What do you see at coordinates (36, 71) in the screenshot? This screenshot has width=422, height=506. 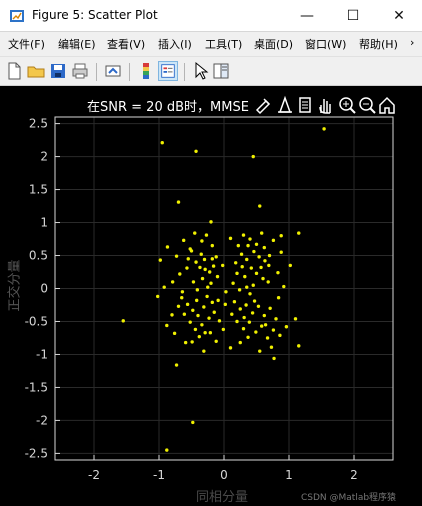 I see `open-file-icon` at bounding box center [36, 71].